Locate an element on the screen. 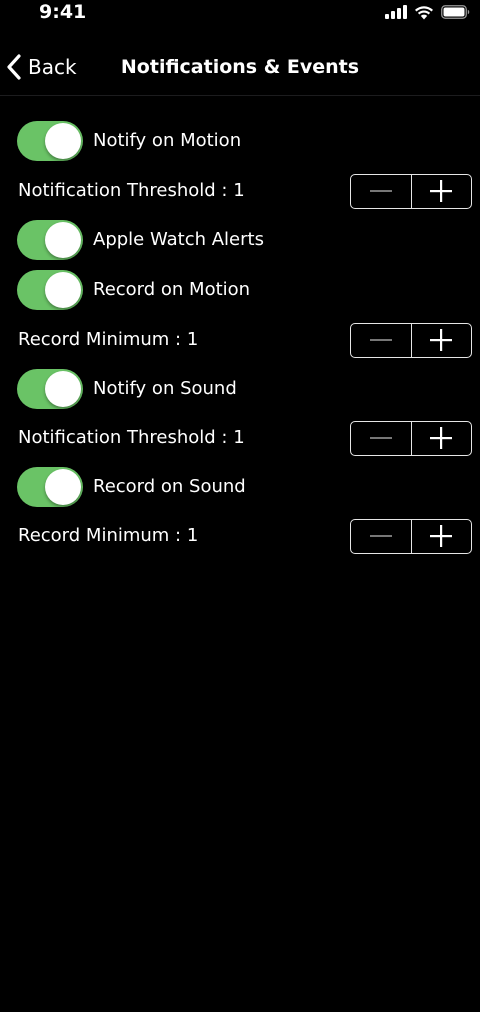 This screenshot has width=480, height=1012. notify-sound-toggle is located at coordinates (50, 389).